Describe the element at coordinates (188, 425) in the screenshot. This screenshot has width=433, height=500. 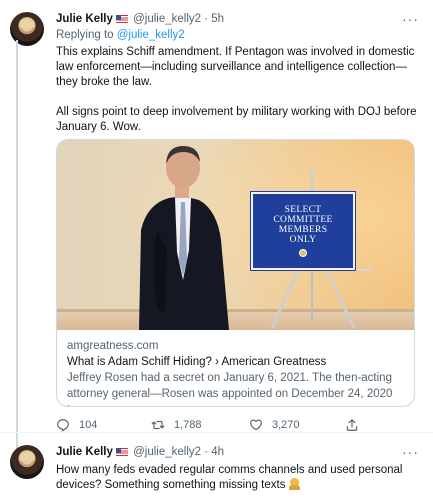
I see `retweet-count: 1,788` at that location.